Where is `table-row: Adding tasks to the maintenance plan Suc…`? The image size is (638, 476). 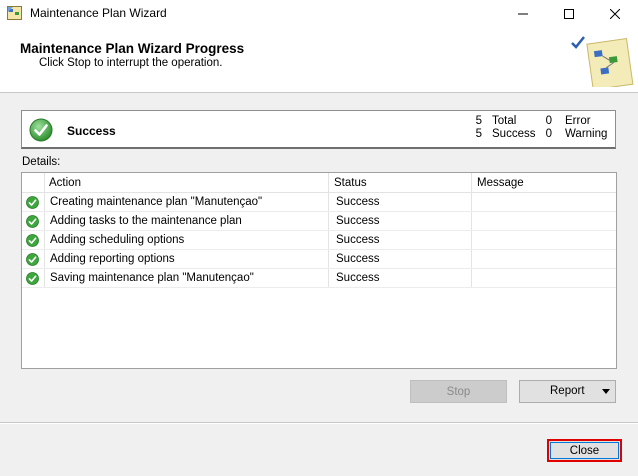 table-row: Adding tasks to the maintenance plan Suc… is located at coordinates (319, 221).